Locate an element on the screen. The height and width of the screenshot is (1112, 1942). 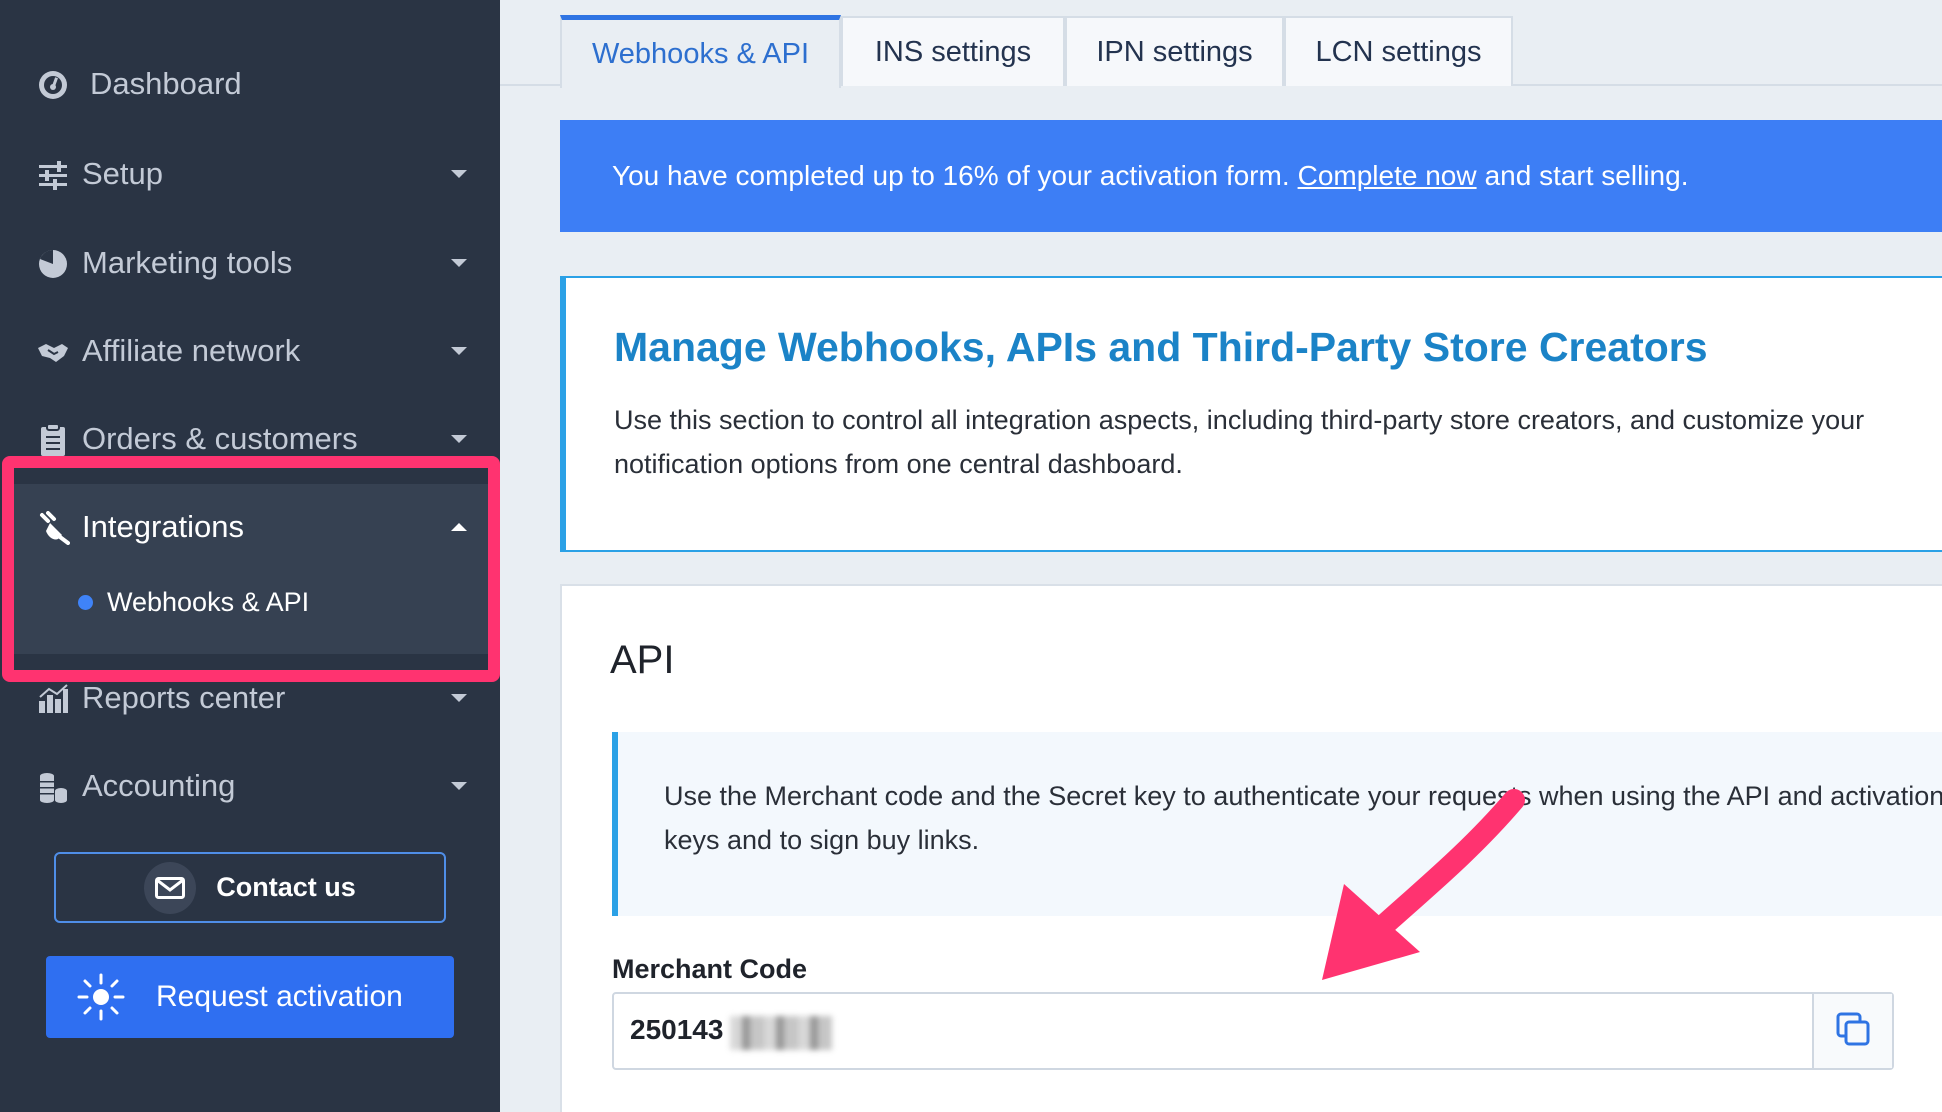
copy-icon is located at coordinates (1853, 1031).